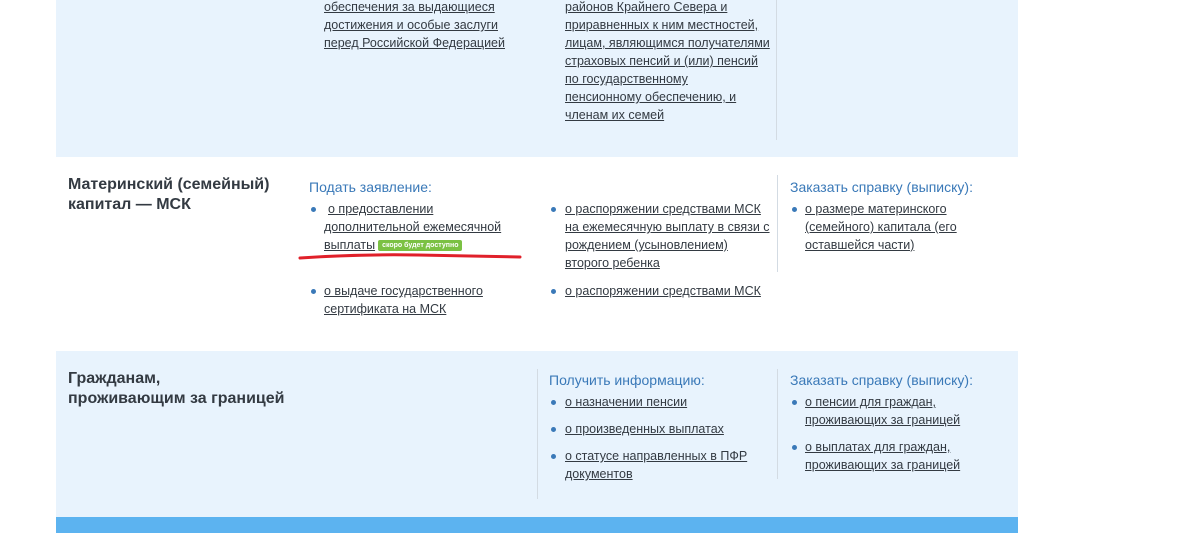 This screenshot has width=1200, height=533. What do you see at coordinates (627, 380) in the screenshot?
I see `info-heading: Получить информацию:` at bounding box center [627, 380].